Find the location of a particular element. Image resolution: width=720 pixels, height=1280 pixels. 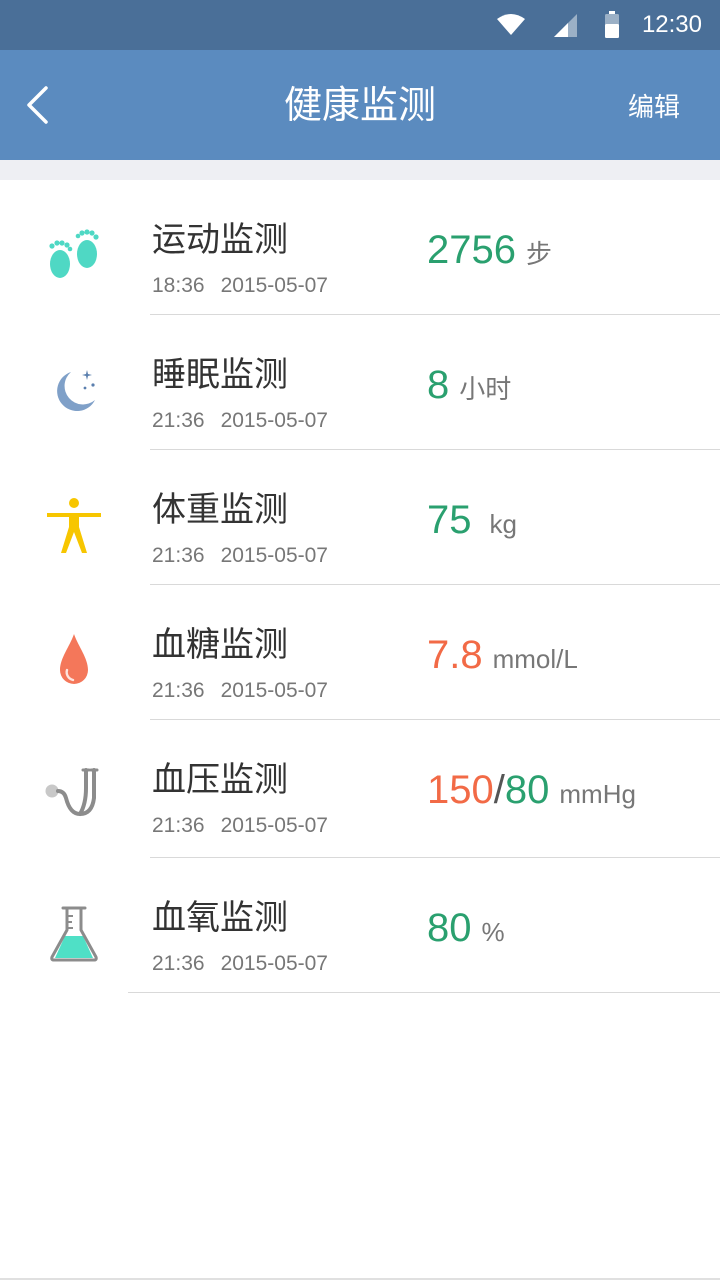

cell-signal-icon is located at coordinates (565, 25).